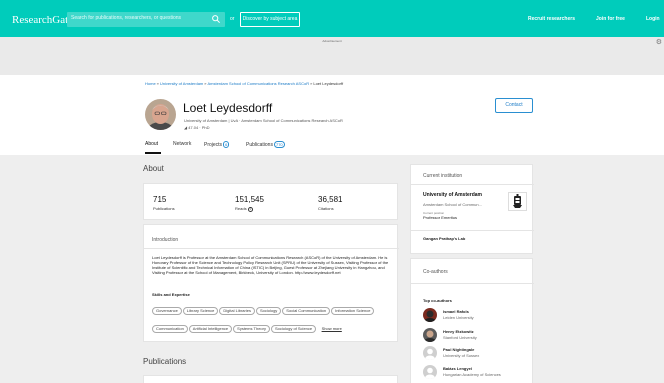 This screenshot has width=664, height=383. I want to click on reads-count: 151,545, so click(249, 199).